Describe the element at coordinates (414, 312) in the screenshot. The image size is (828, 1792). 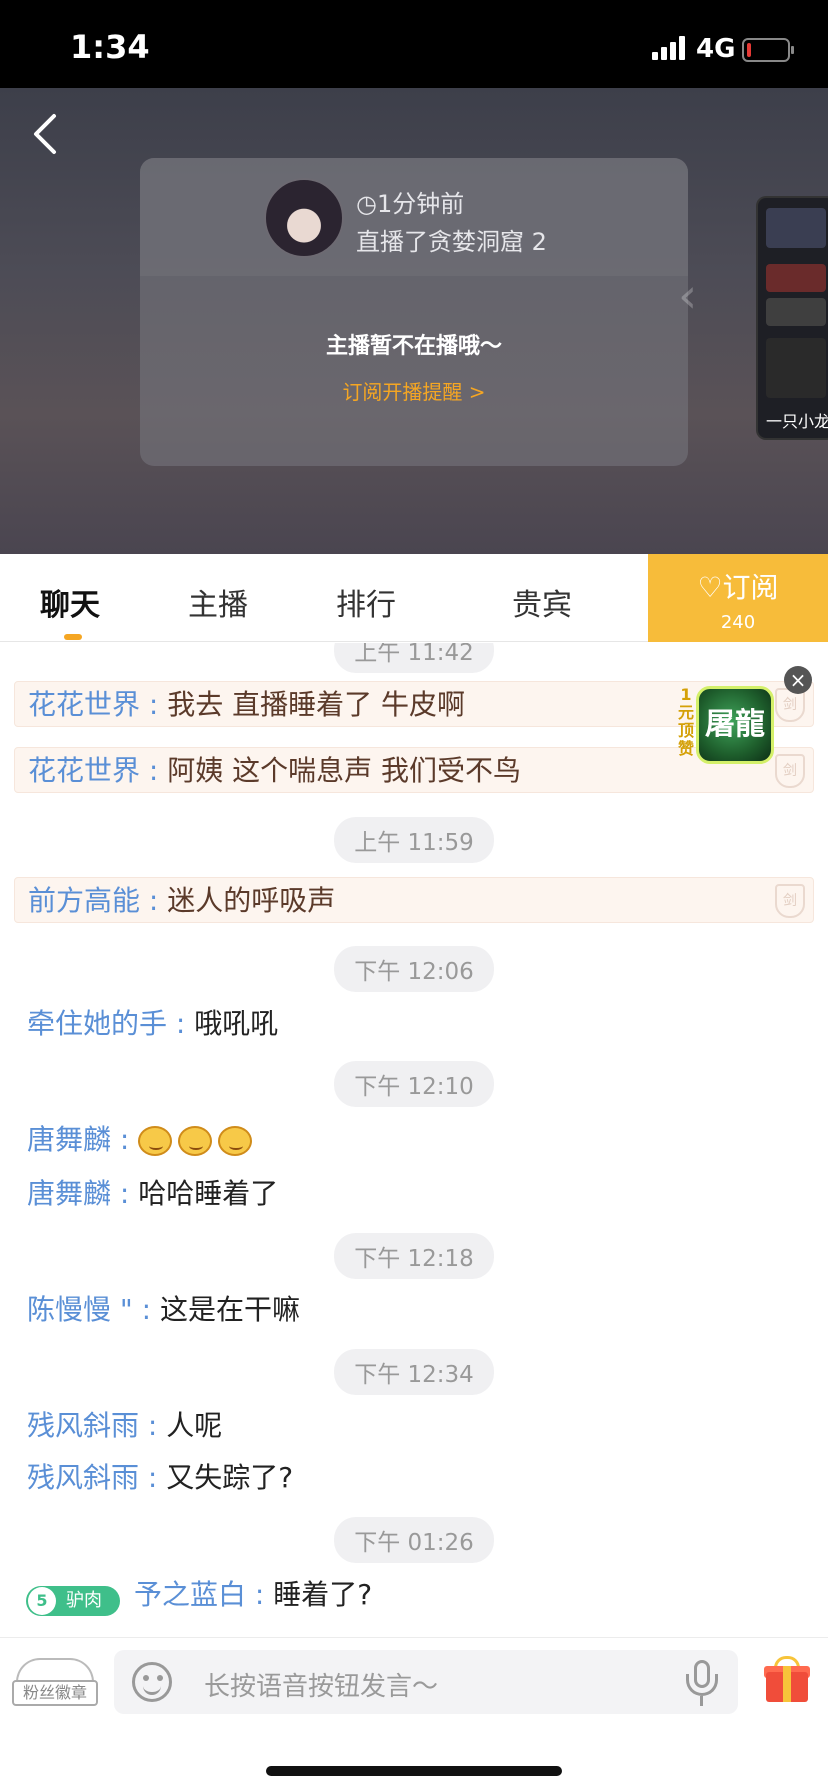
I see `offline-card: ◷1分钟前 直播了贪婪洞窟 2 主播暂不在播哦～ 订阅开播提醒 >` at that location.